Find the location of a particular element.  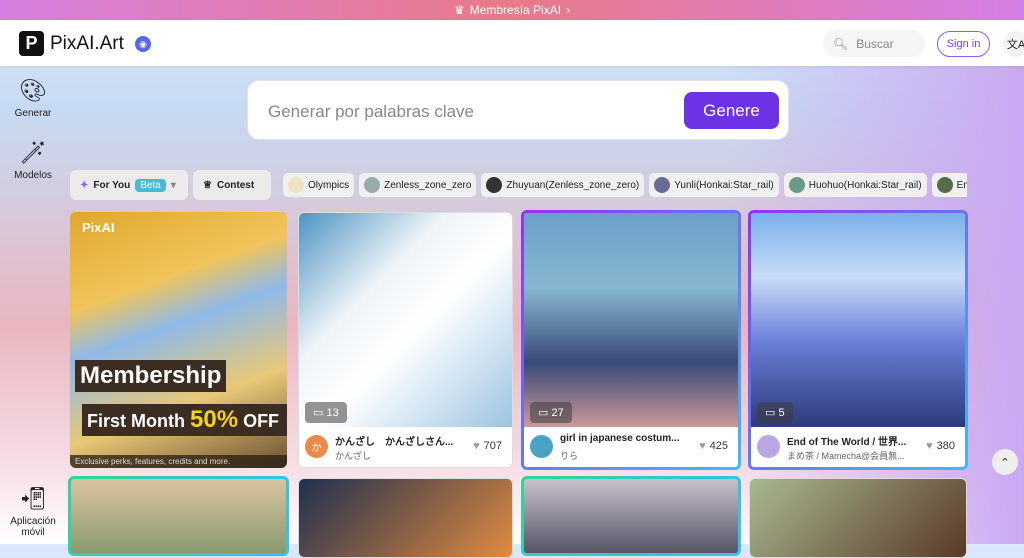

like-button: ♥ 425 is located at coordinates (713, 446).